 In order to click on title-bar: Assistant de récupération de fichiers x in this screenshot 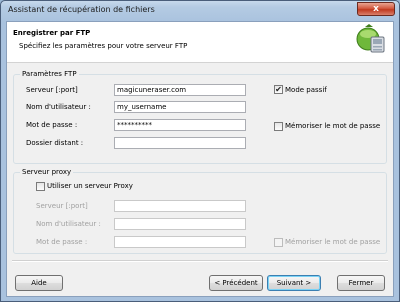, I will do `click(200, 11)`.